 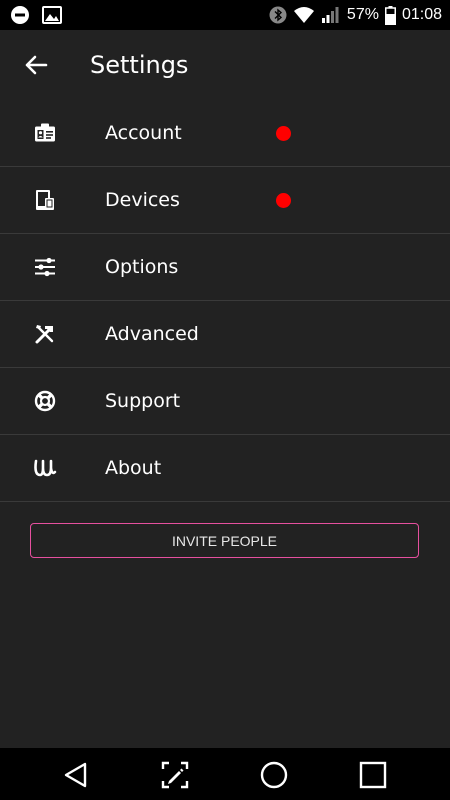 I want to click on arrow-left-icon, so click(x=36, y=65).